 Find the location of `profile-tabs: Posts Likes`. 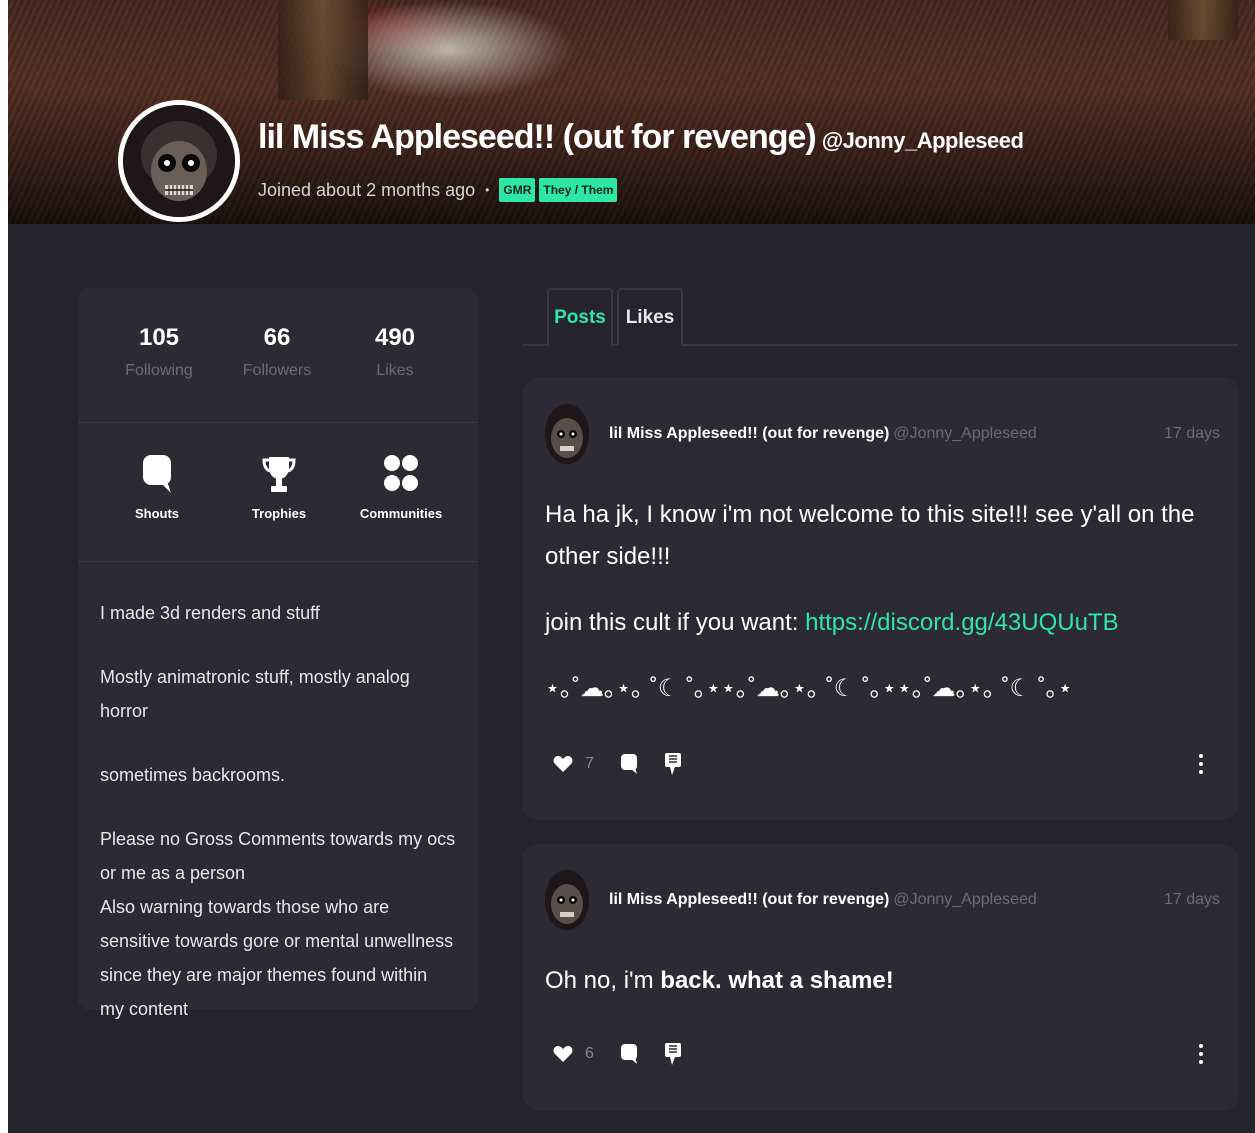

profile-tabs: Posts Likes is located at coordinates (880, 317).